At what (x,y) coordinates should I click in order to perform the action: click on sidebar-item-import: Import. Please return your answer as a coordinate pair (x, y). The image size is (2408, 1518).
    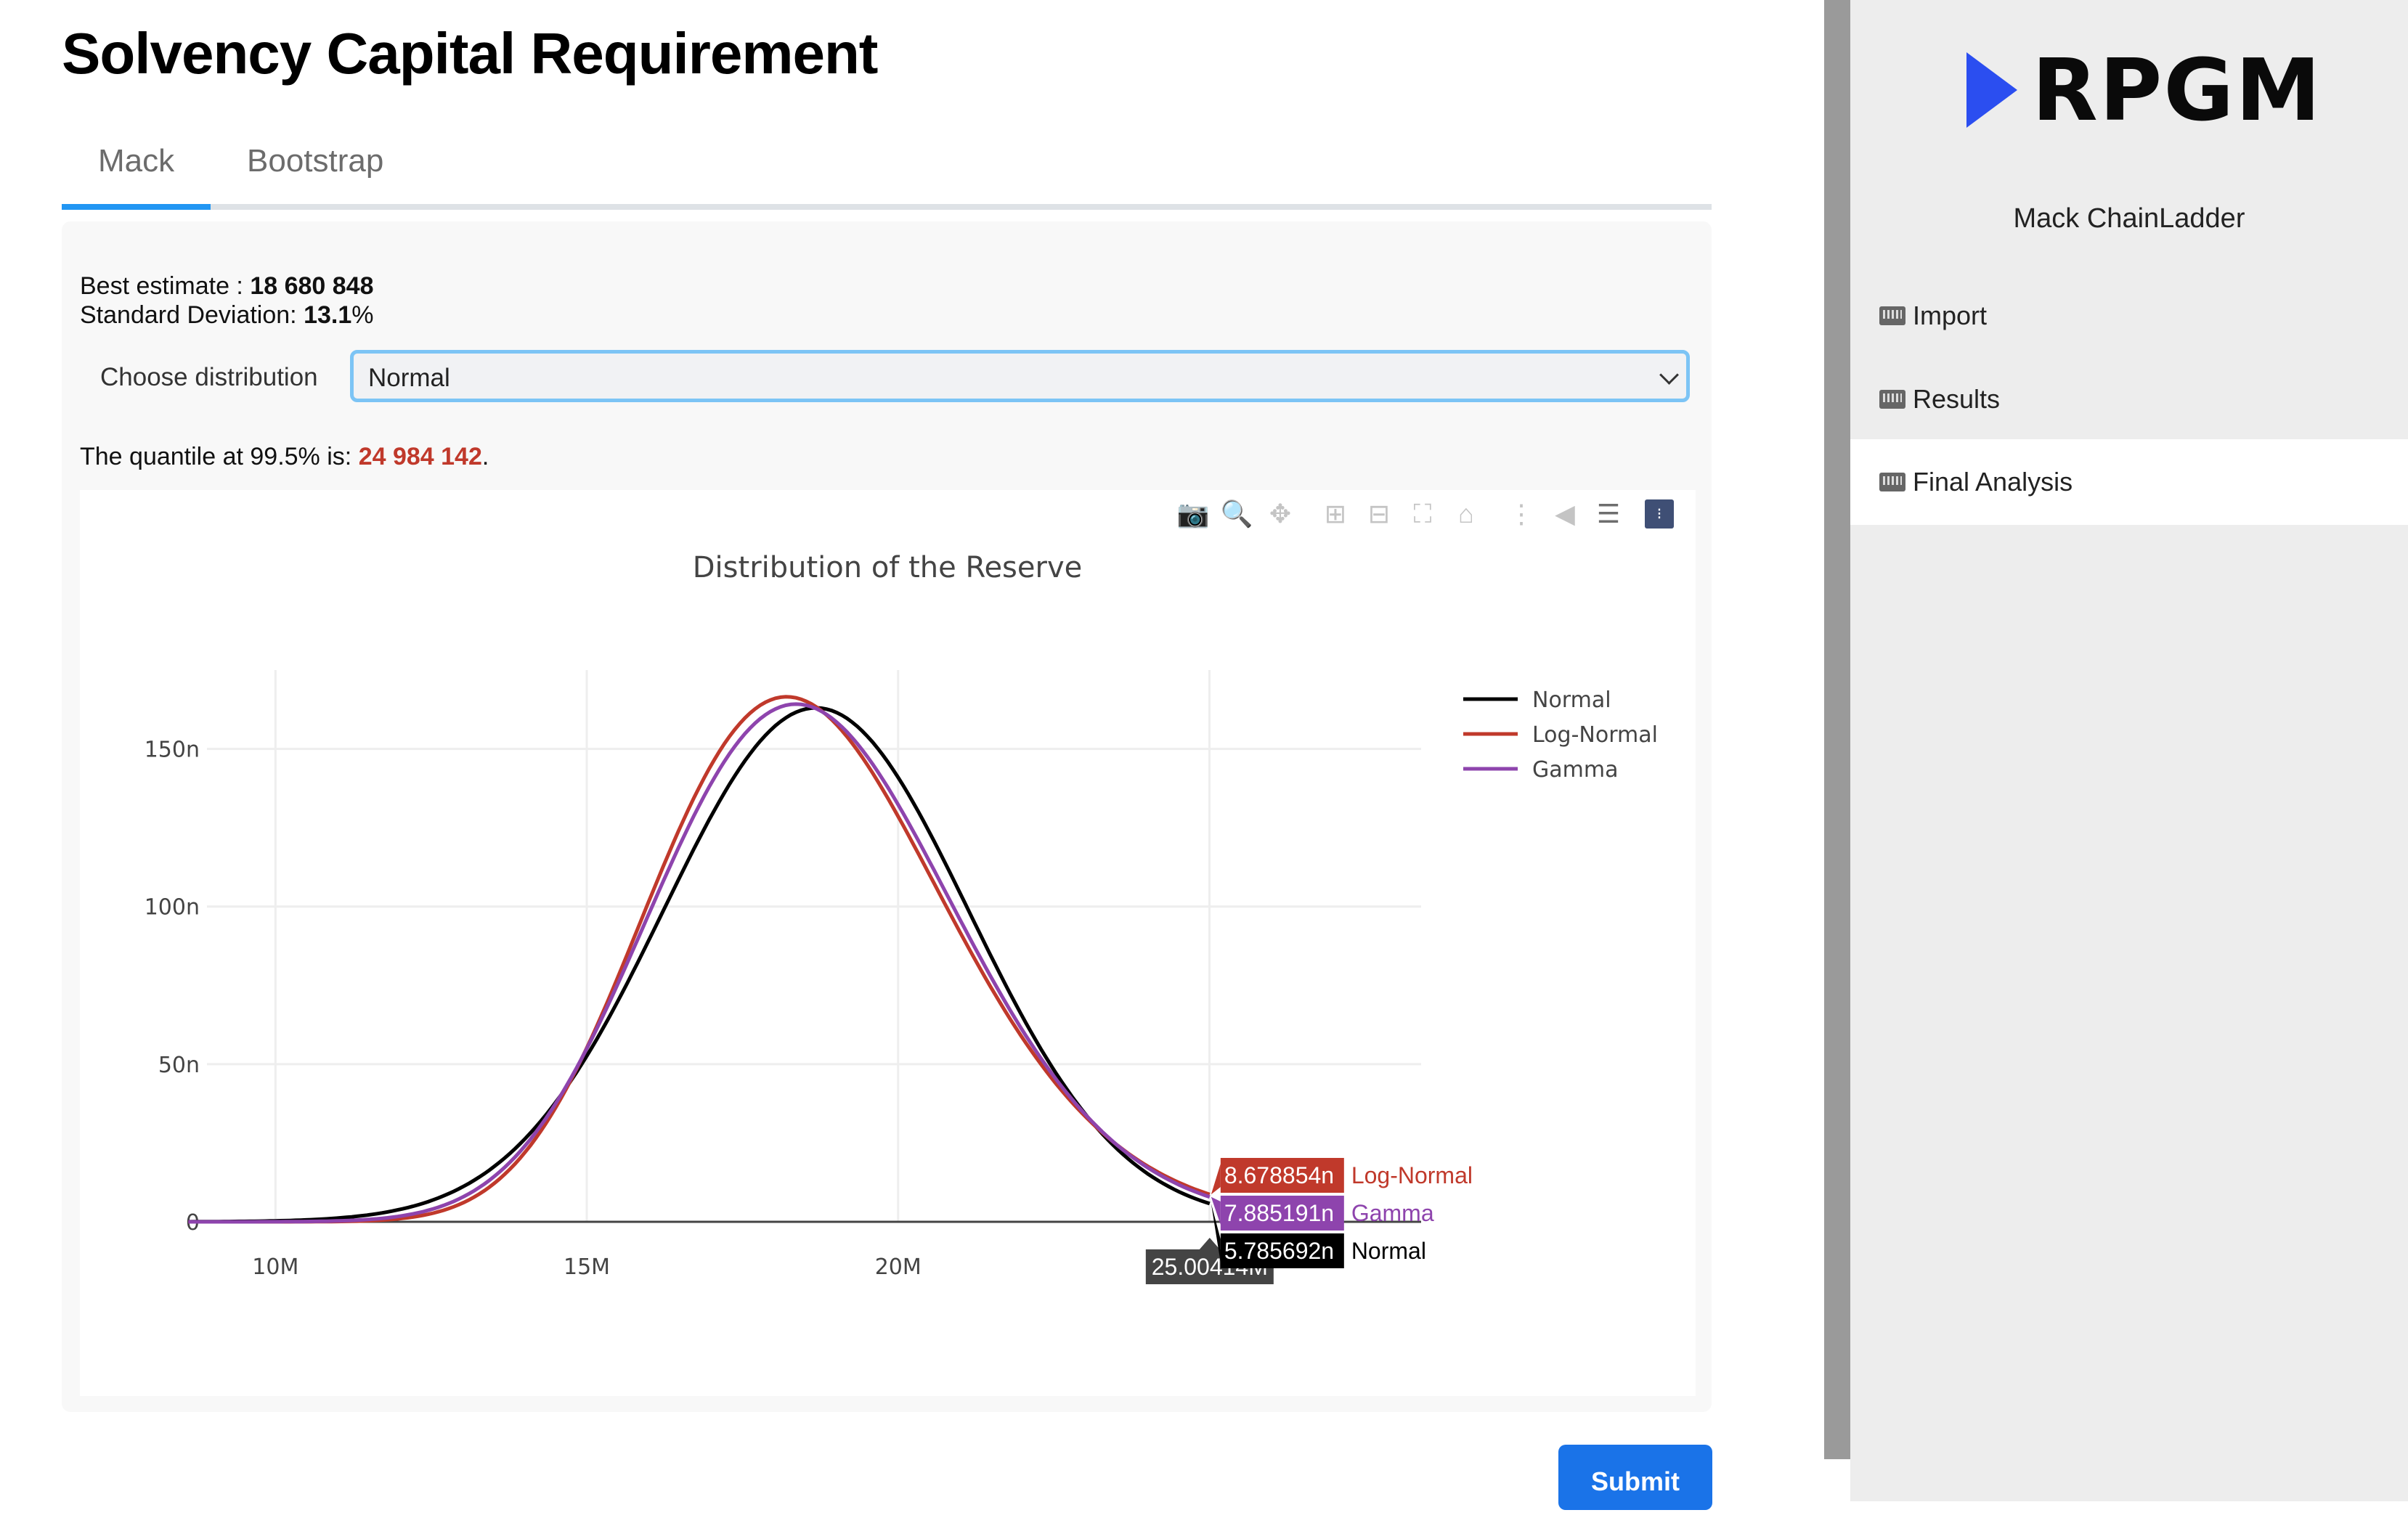
    Looking at the image, I should click on (2129, 316).